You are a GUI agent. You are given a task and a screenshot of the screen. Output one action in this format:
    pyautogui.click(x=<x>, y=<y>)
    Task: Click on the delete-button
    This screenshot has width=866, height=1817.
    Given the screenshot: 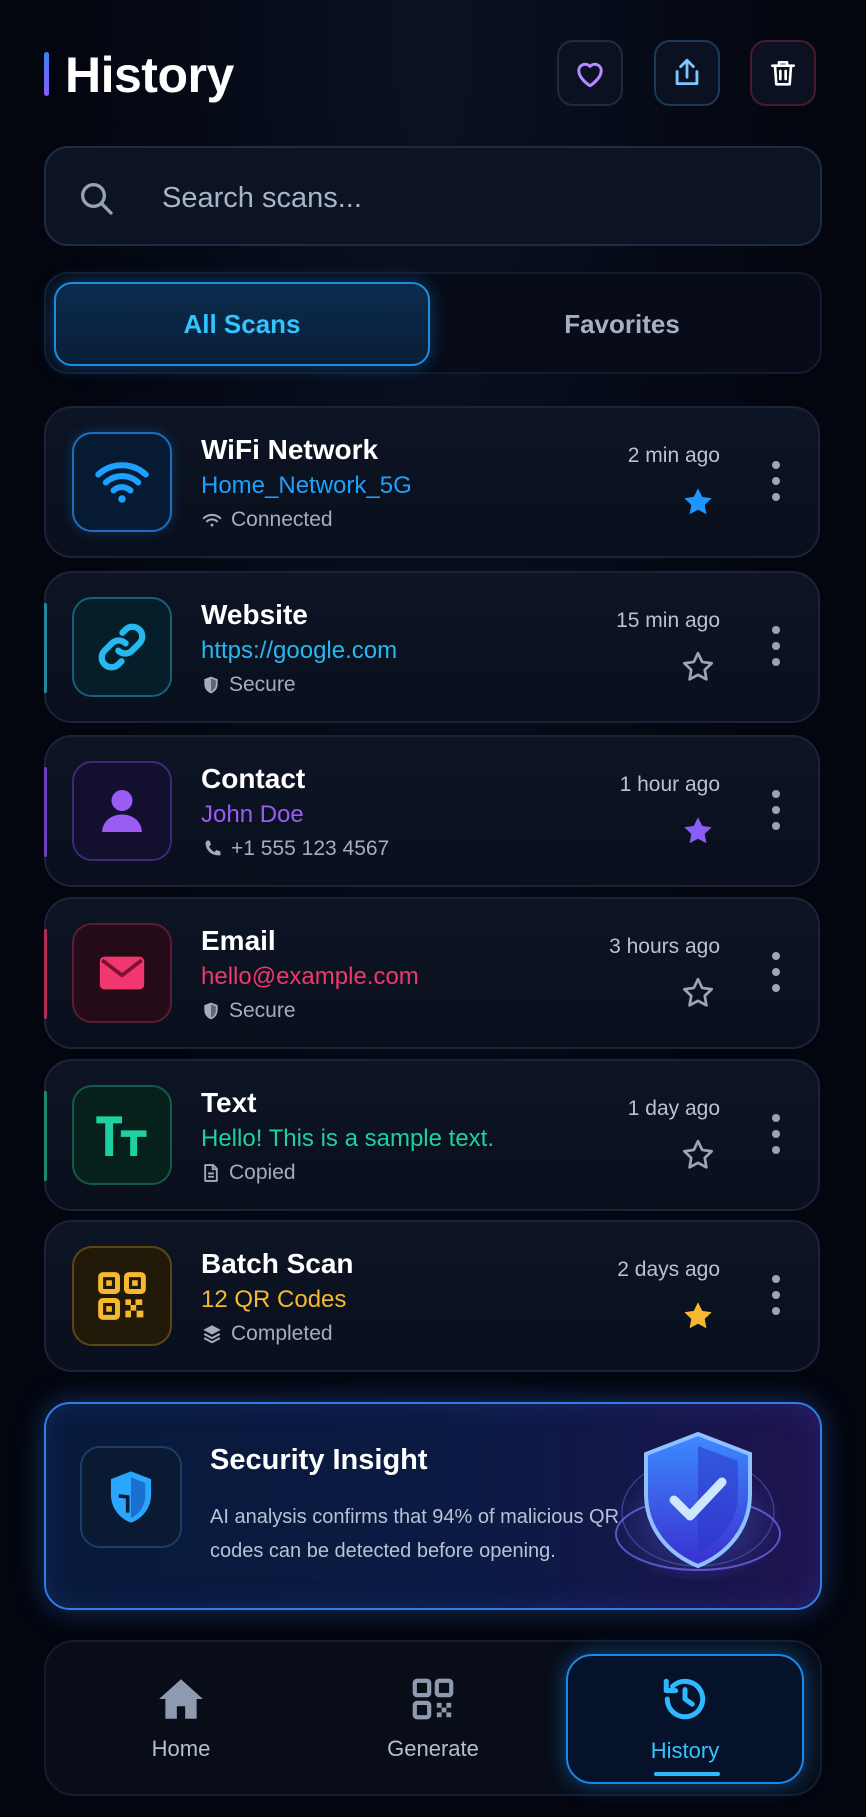 What is the action you would take?
    pyautogui.click(x=783, y=73)
    